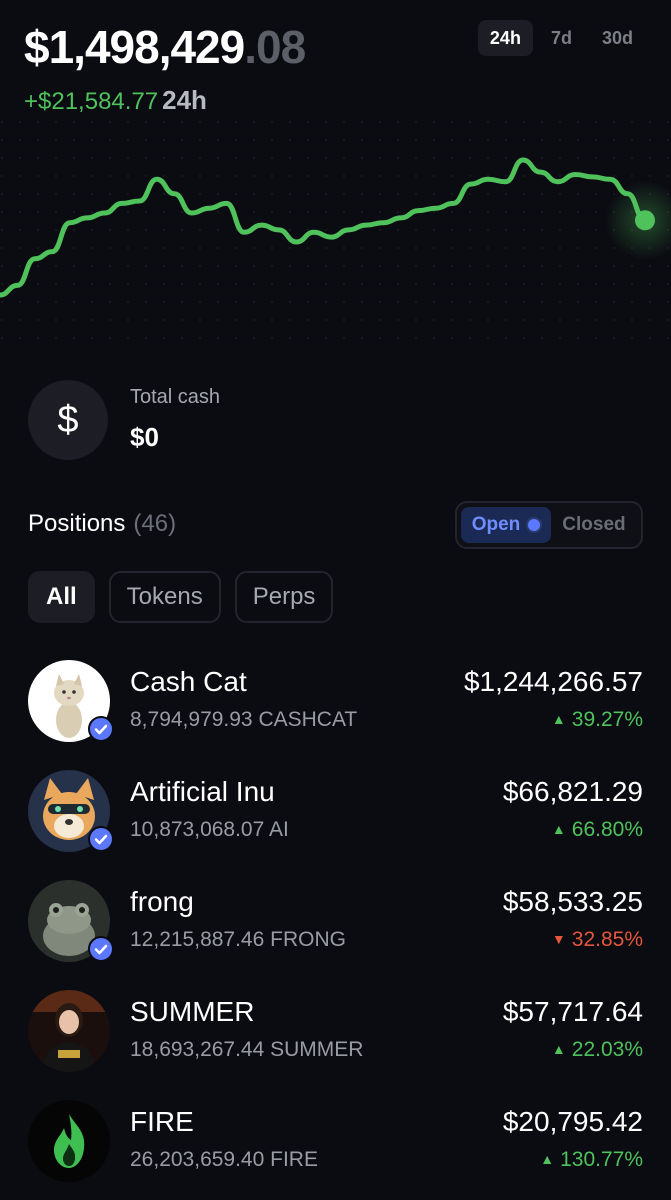  Describe the element at coordinates (91, 101) in the screenshot. I see `change-amount: +$21,584.77` at that location.